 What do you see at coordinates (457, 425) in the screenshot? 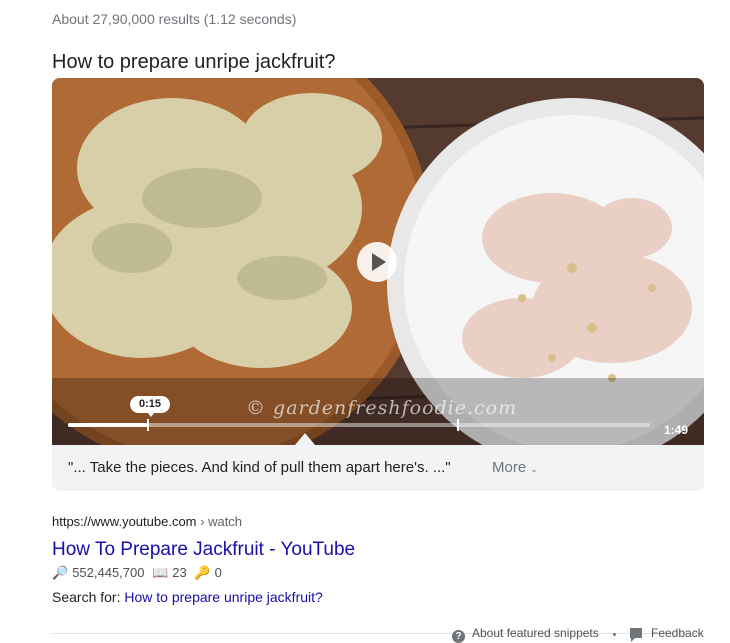
I see `clip-end-marker` at bounding box center [457, 425].